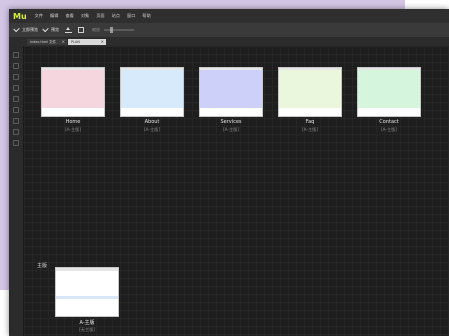 This screenshot has width=449, height=336. I want to click on sort-icon, so click(81, 30).